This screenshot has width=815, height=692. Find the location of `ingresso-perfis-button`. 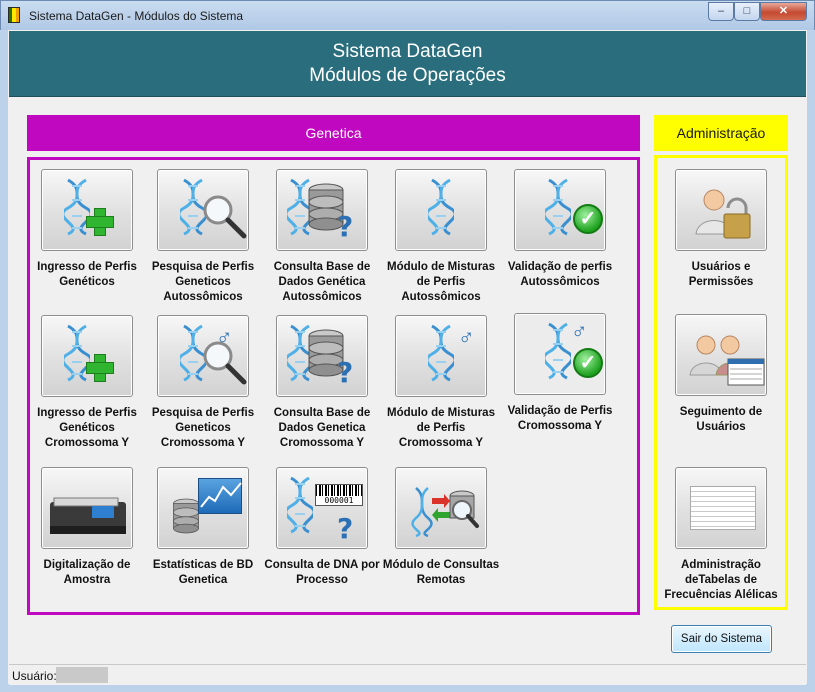

ingresso-perfis-button is located at coordinates (87, 210).